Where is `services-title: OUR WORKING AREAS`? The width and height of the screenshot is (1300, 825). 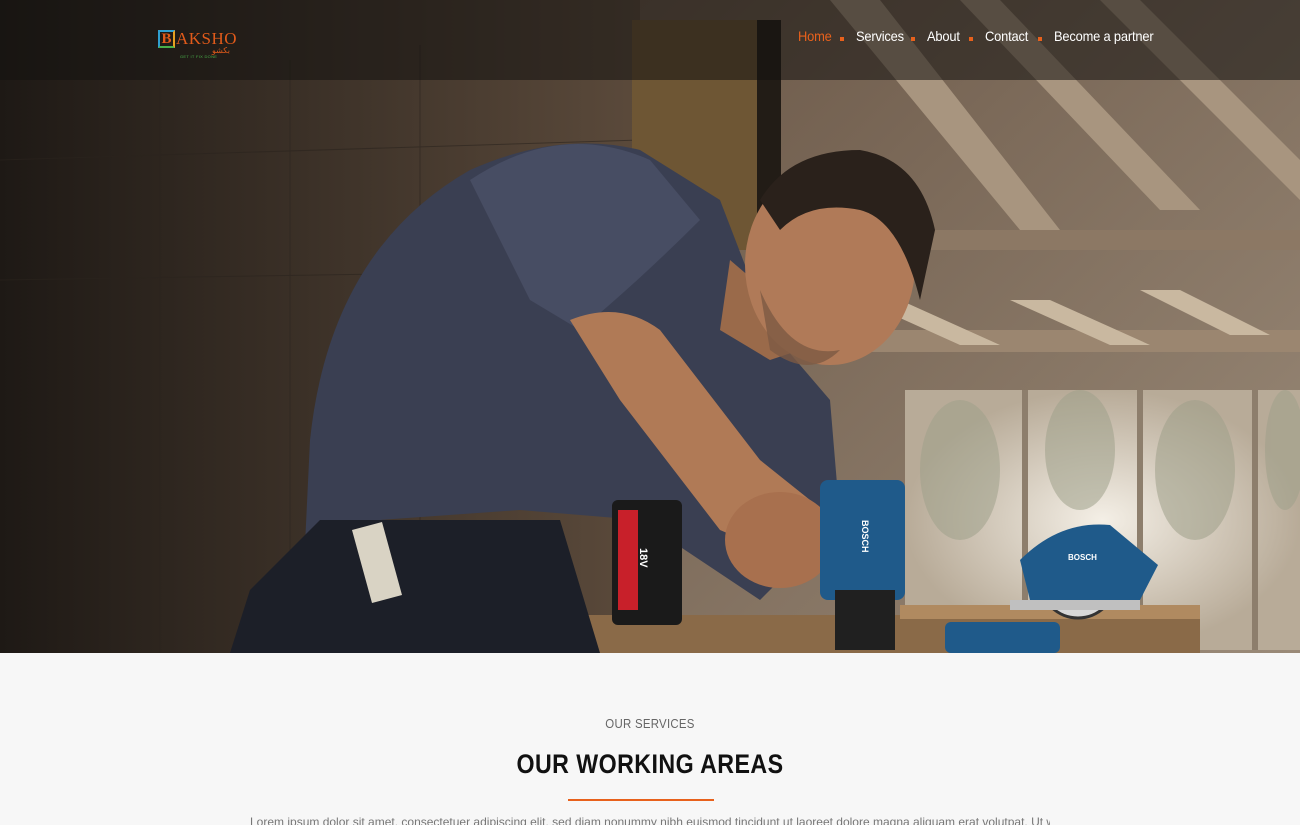 services-title: OUR WORKING AREAS is located at coordinates (650, 764).